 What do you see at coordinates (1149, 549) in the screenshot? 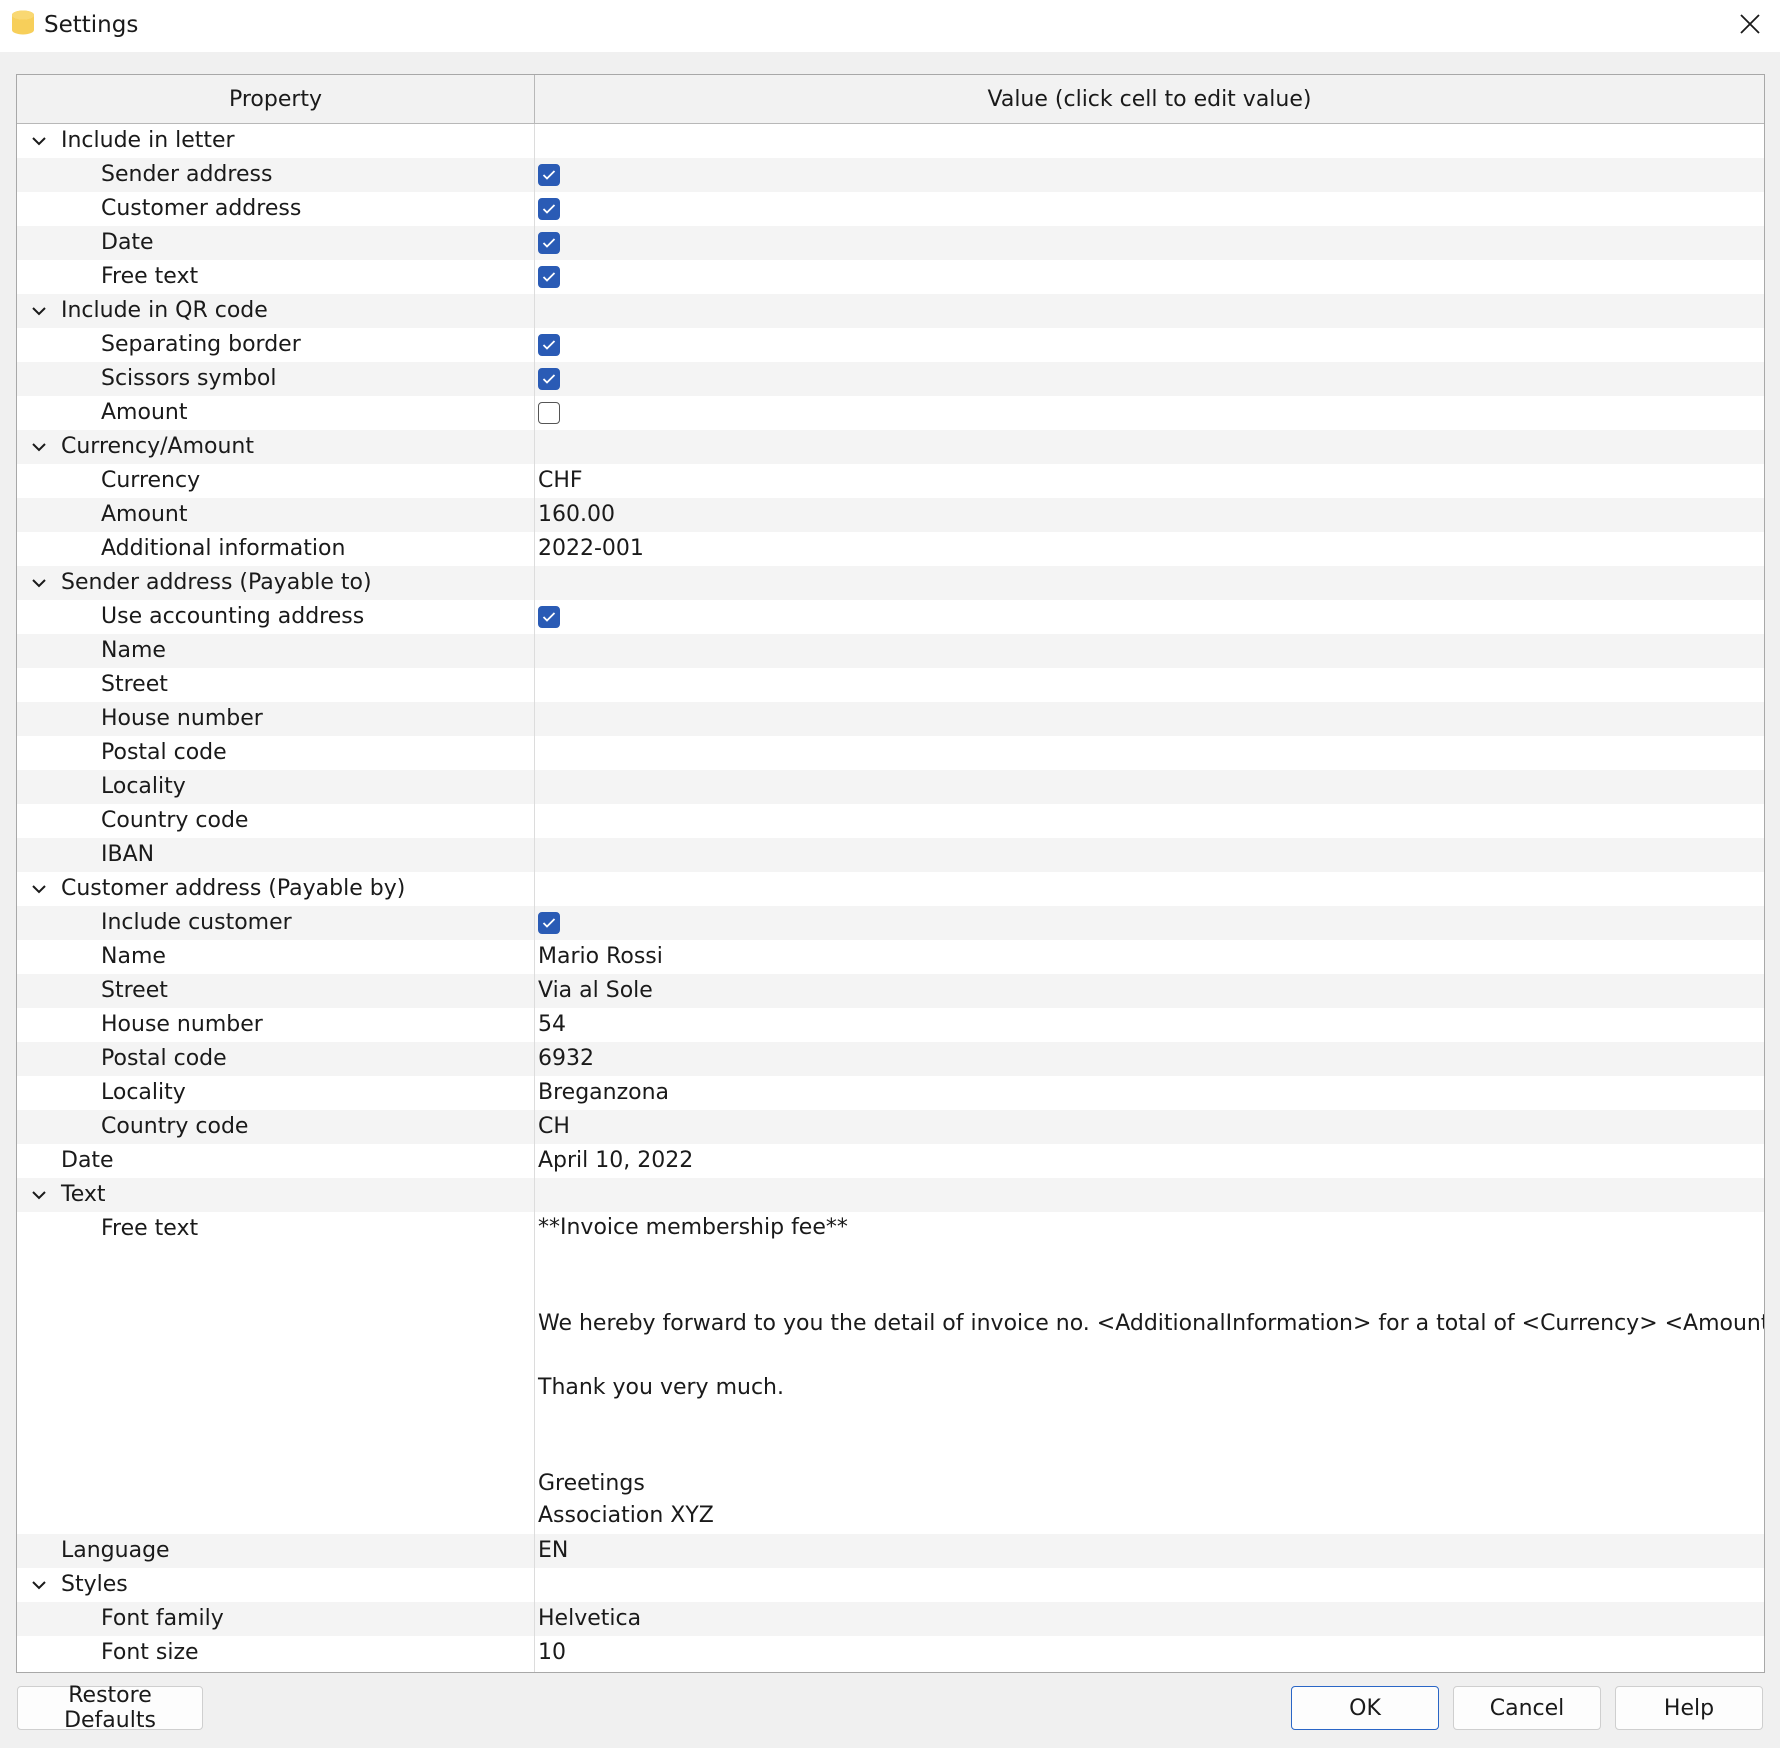
I see `value-cell: 2022-001` at bounding box center [1149, 549].